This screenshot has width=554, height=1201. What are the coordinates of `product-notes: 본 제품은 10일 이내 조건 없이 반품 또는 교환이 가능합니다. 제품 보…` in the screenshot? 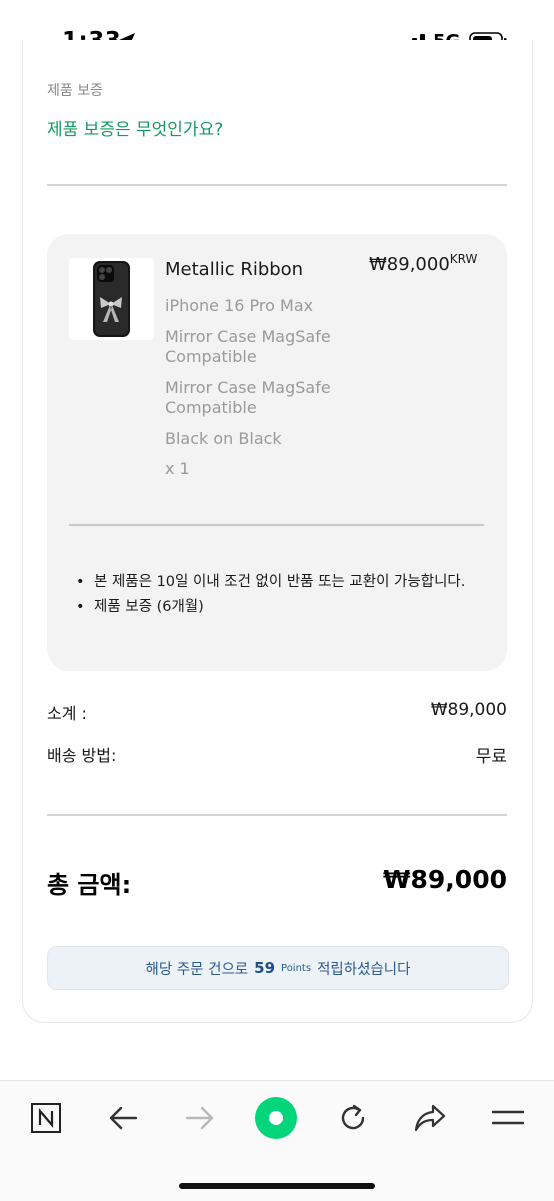 It's located at (281, 595).